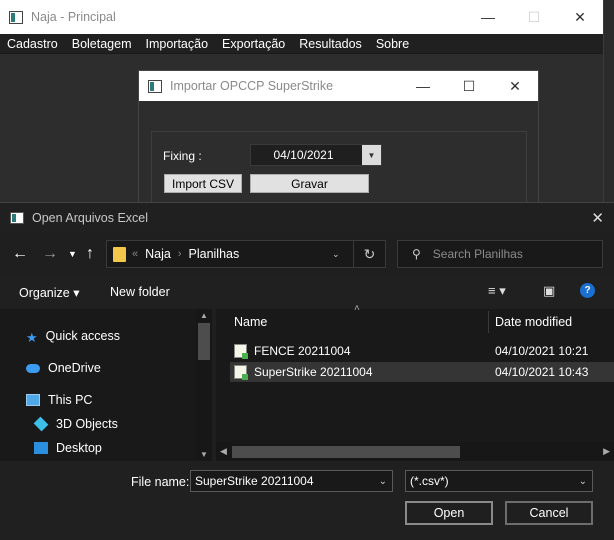  I want to click on address-bar: « Naja › Planilhas ⌄ ↻, so click(246, 254).